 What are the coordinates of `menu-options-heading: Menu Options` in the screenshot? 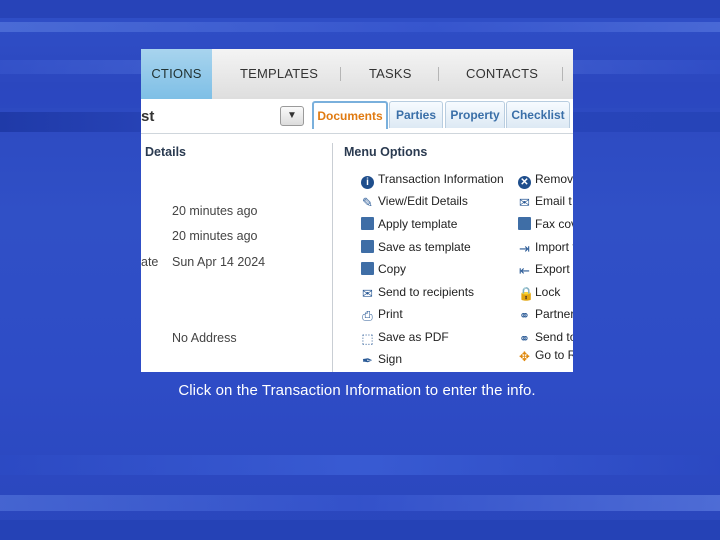 It's located at (386, 152).